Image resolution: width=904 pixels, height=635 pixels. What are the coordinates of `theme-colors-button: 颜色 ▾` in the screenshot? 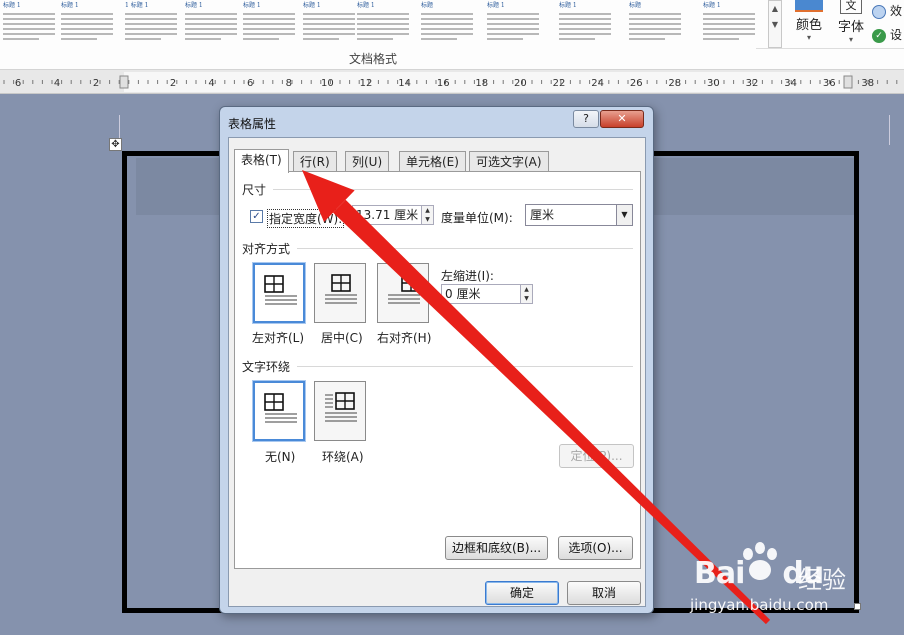 It's located at (809, 22).